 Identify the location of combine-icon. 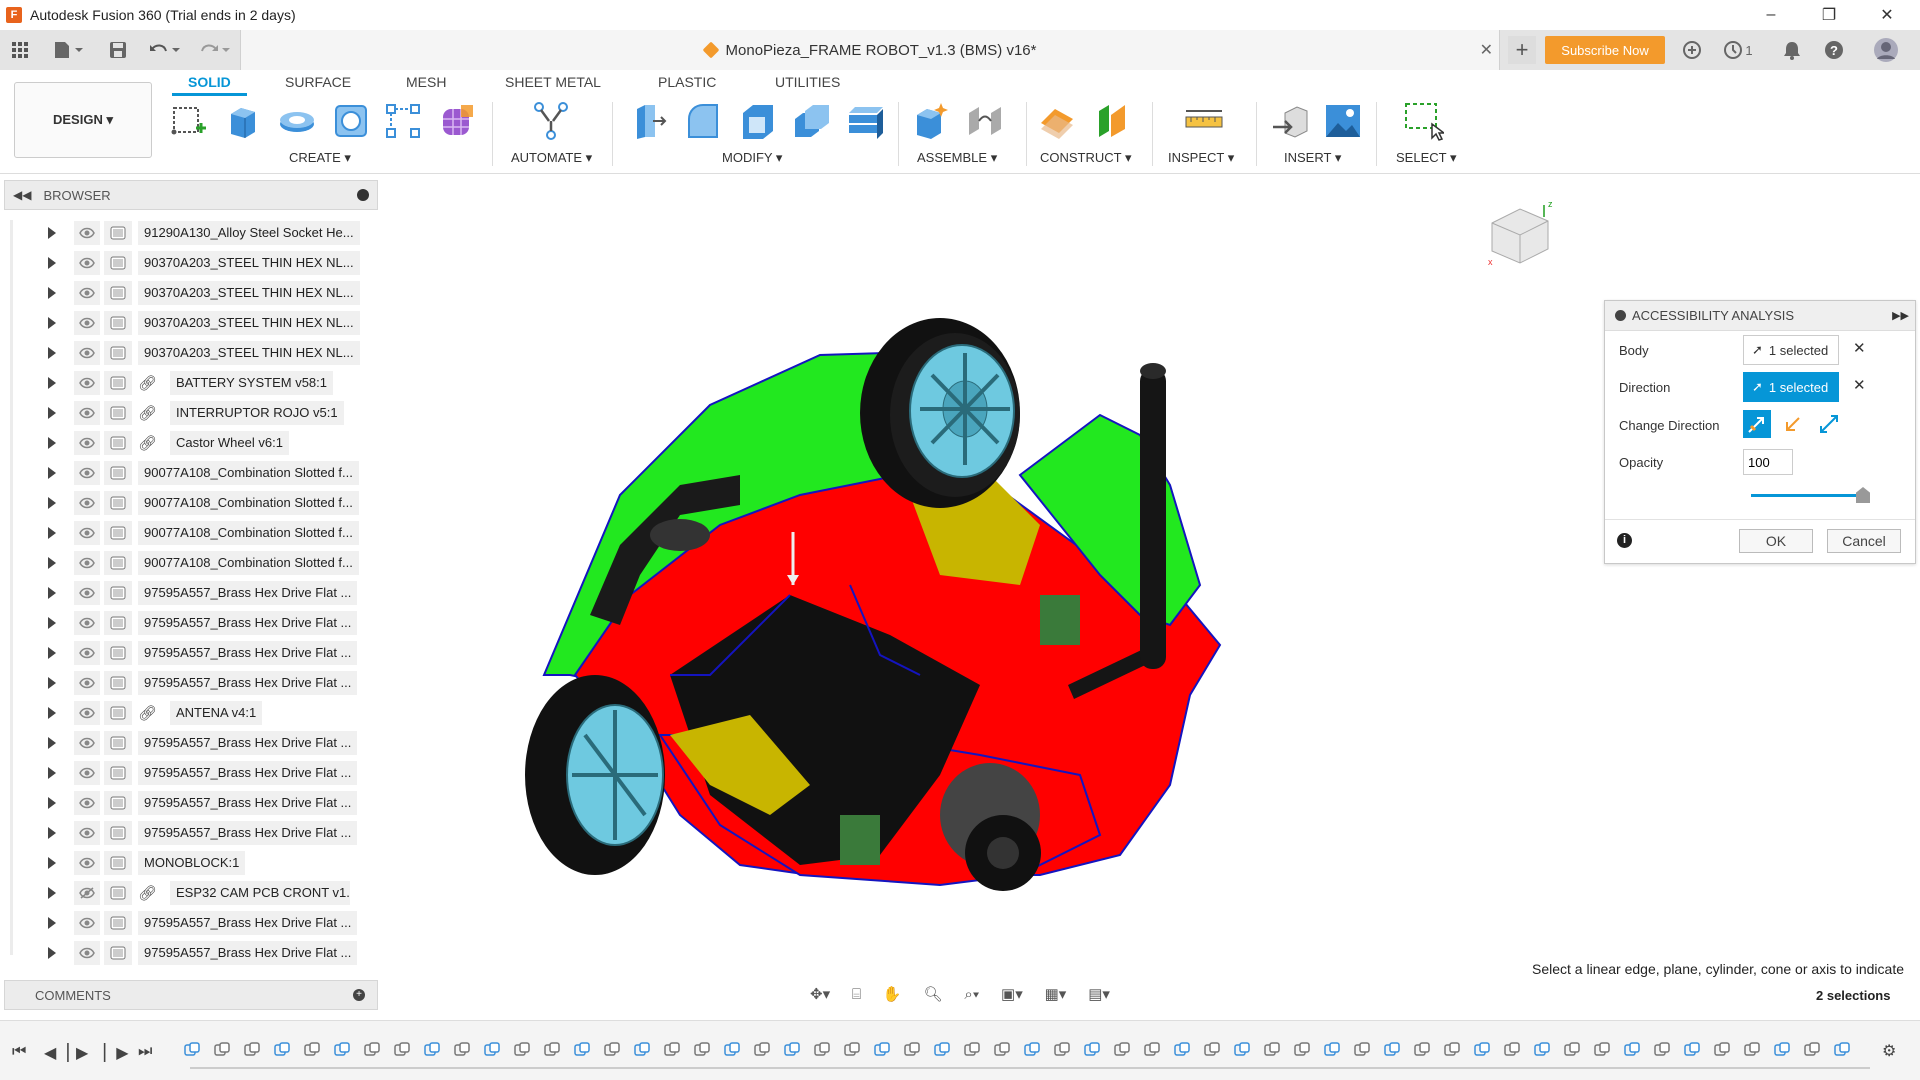
(811, 121).